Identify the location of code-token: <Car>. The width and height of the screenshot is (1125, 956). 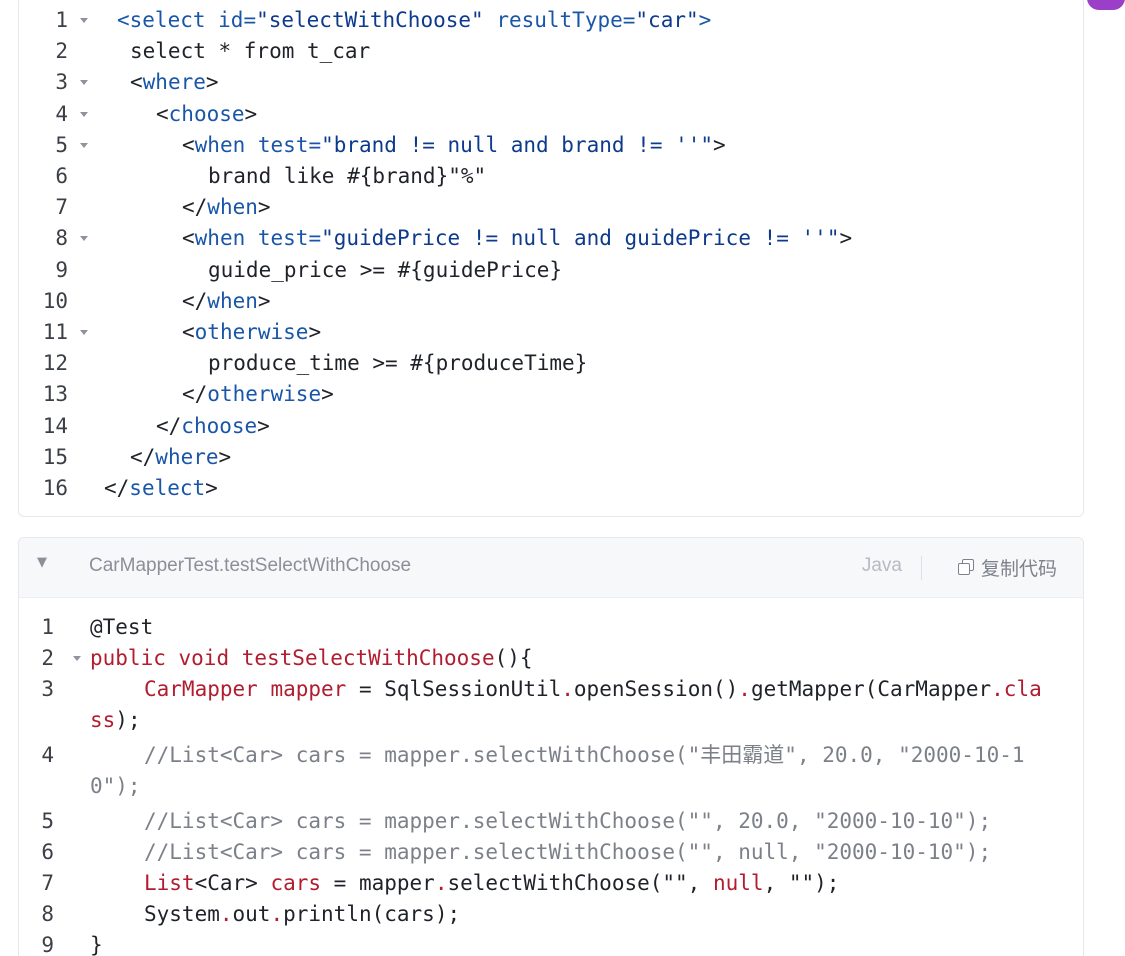
(232, 883).